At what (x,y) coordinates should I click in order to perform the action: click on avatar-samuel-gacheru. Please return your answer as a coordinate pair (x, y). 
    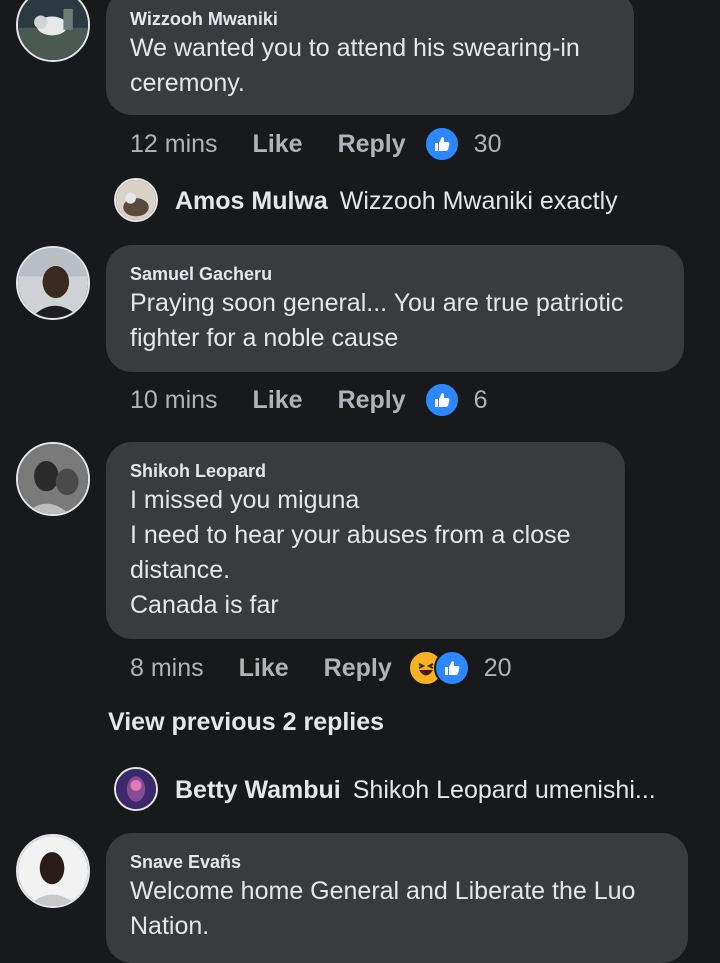
    Looking at the image, I should click on (53, 283).